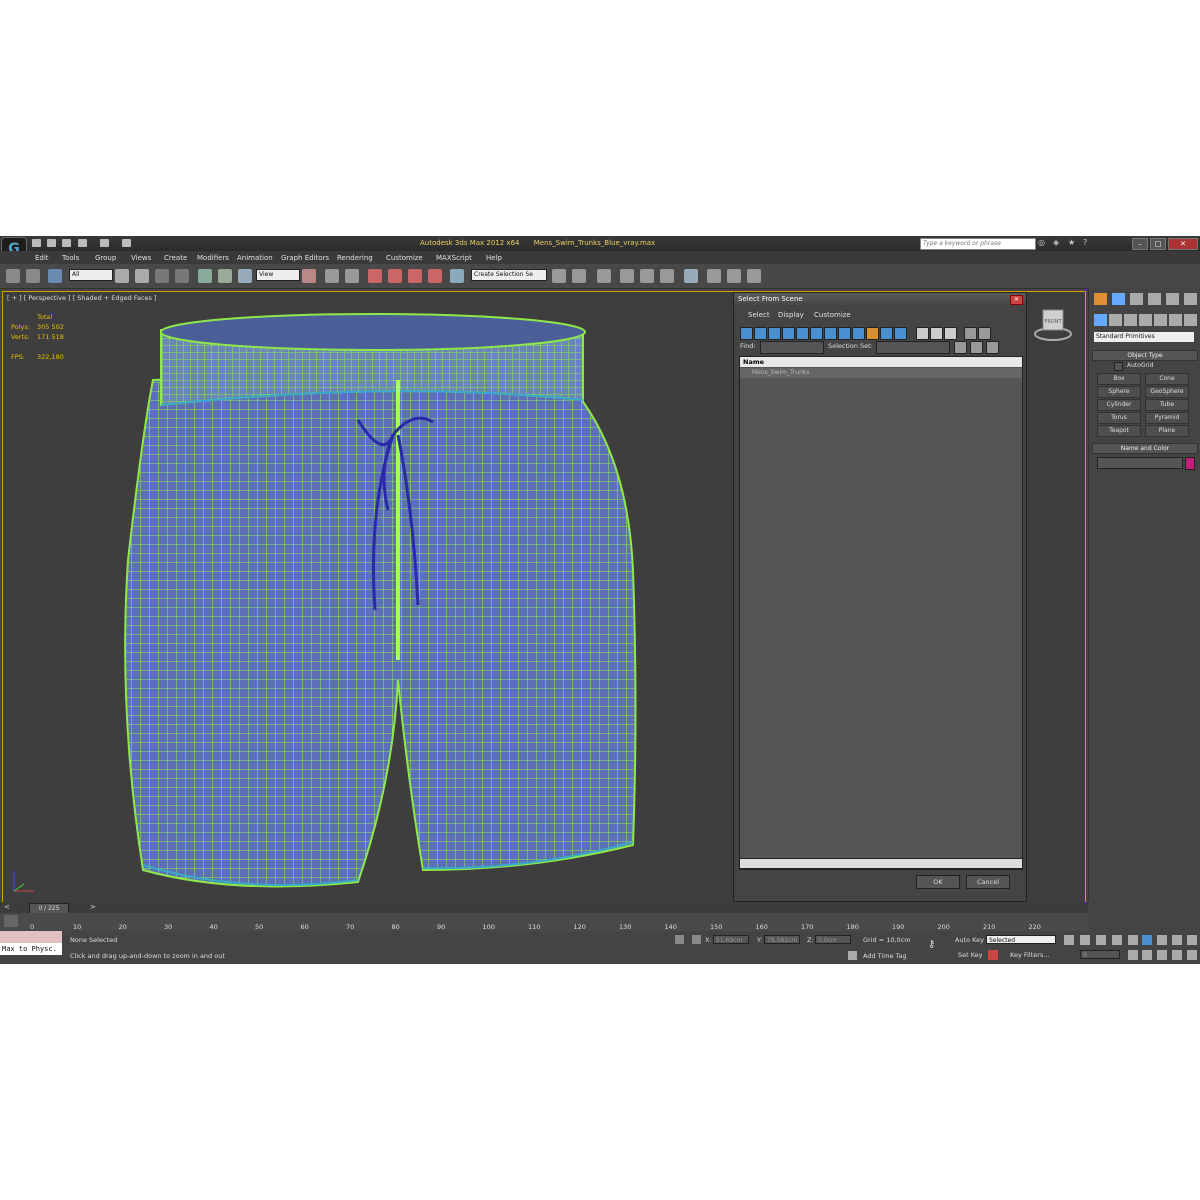  Describe the element at coordinates (213, 258) in the screenshot. I see `menu-modifiers: Modifiers` at that location.